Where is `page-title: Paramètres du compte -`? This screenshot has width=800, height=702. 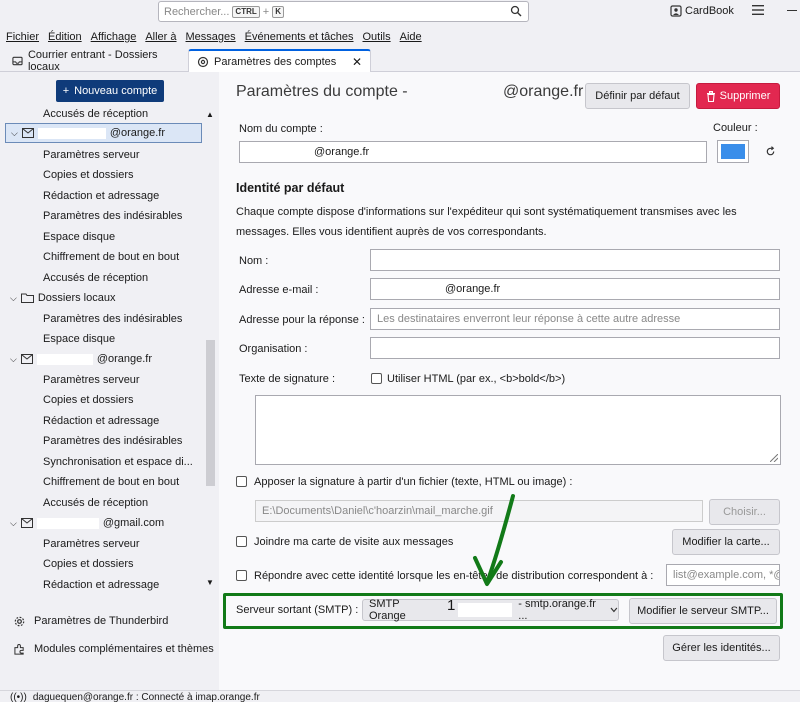 page-title: Paramètres du compte - is located at coordinates (322, 91).